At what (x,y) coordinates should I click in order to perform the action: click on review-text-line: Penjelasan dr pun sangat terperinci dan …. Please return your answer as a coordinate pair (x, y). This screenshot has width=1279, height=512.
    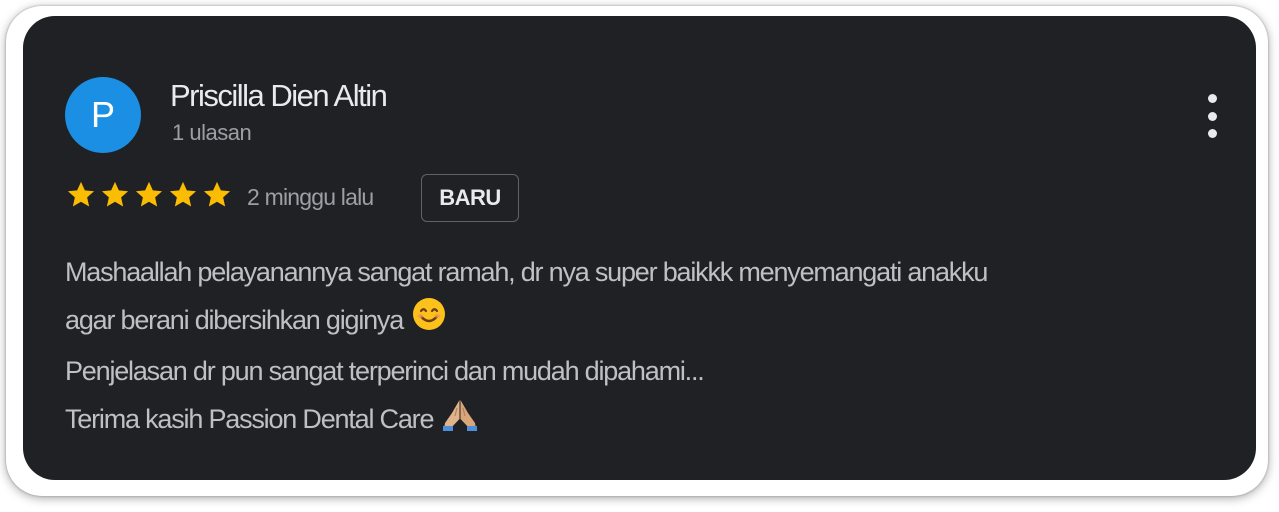
    Looking at the image, I should click on (385, 371).